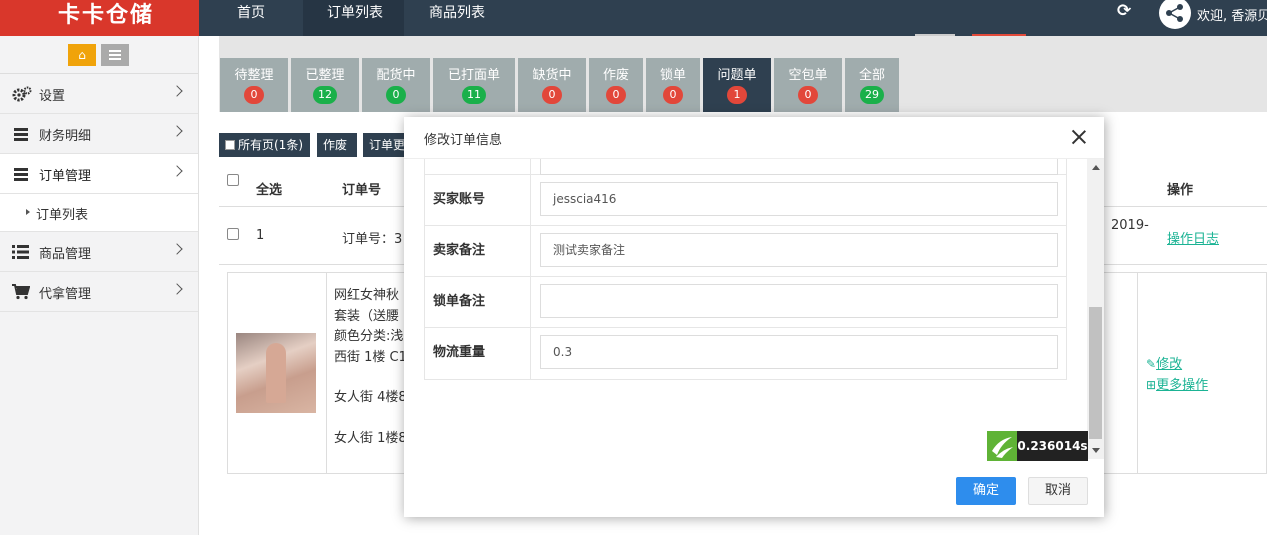 Image resolution: width=1267 pixels, height=535 pixels. I want to click on home-icon: ⌂, so click(82, 55).